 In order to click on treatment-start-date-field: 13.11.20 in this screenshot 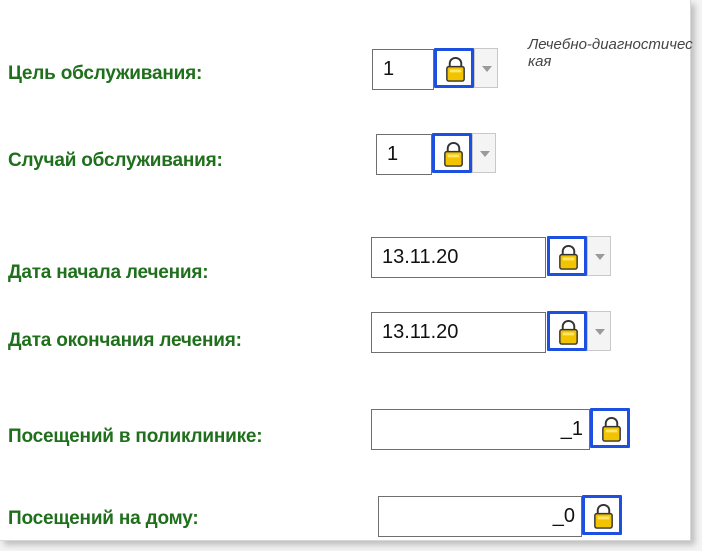, I will do `click(458, 257)`.